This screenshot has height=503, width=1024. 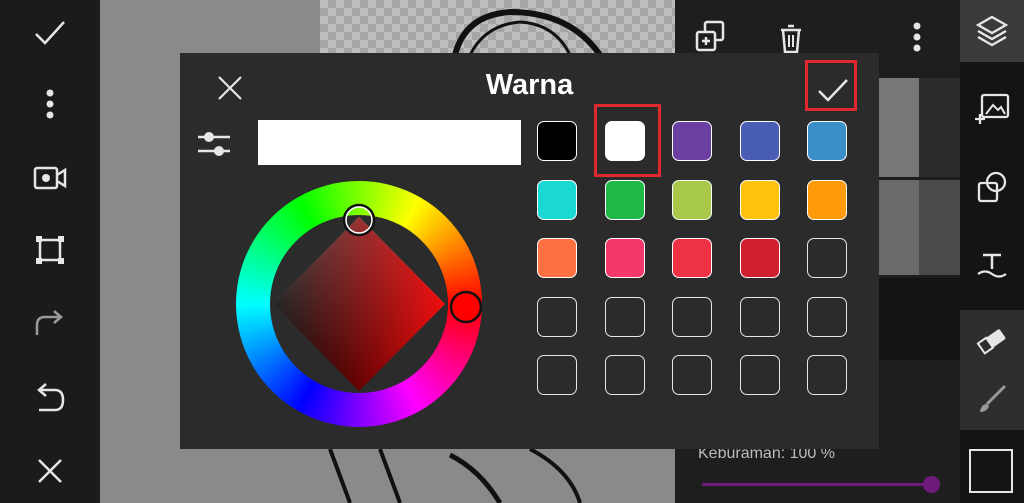 I want to click on brush-icon, so click(x=992, y=399).